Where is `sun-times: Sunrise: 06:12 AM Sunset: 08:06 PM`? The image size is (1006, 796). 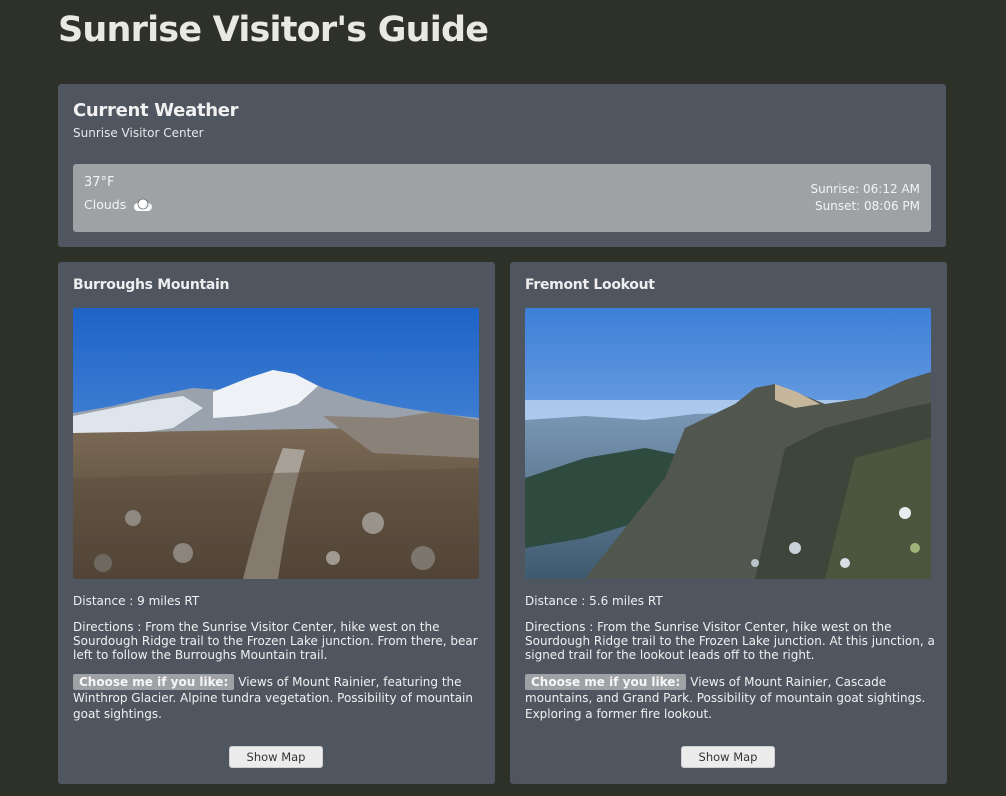
sun-times: Sunrise: 06:12 AM Sunset: 08:06 PM is located at coordinates (865, 198).